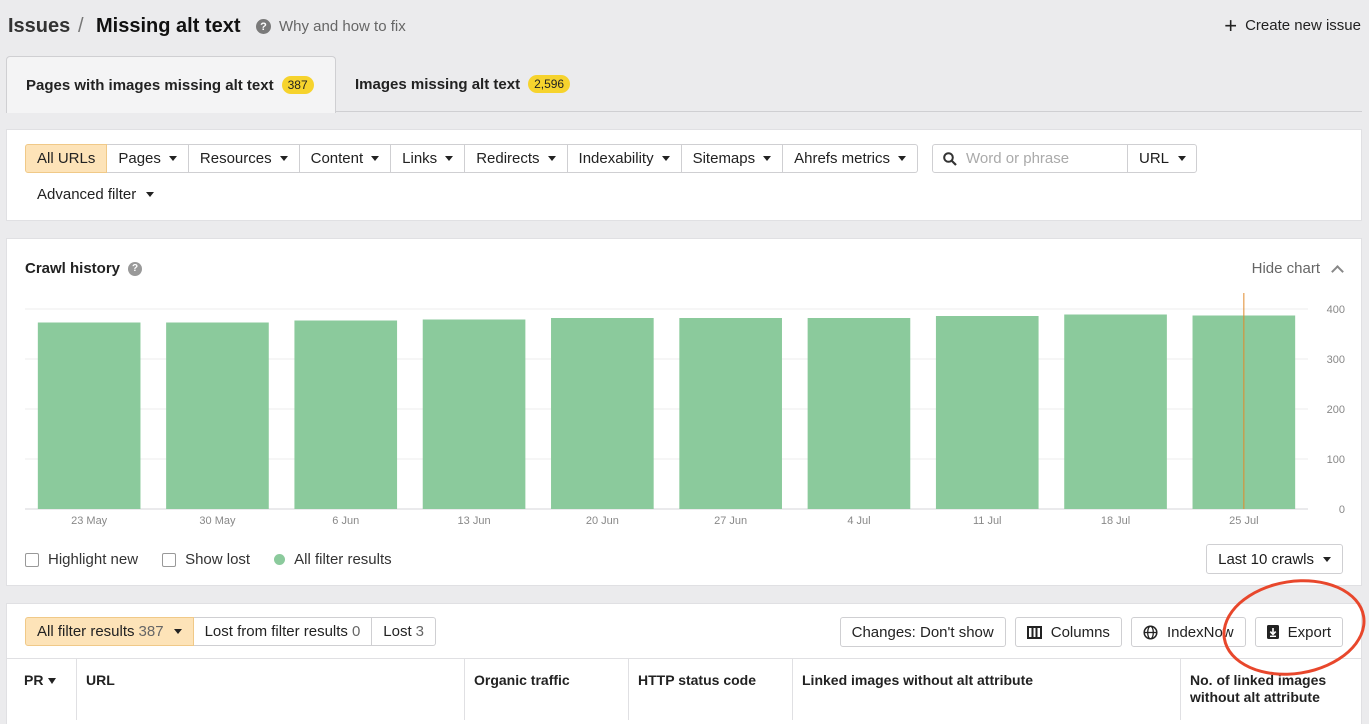  What do you see at coordinates (1336, 310) in the screenshot?
I see `y-tick-label: 400` at bounding box center [1336, 310].